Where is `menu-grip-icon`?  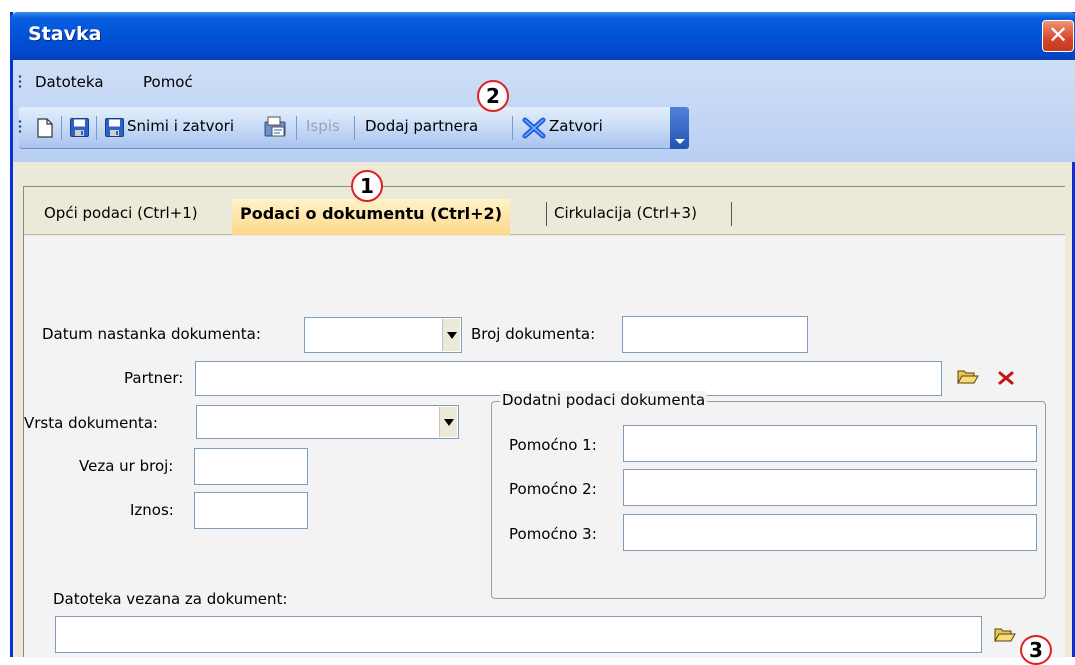 menu-grip-icon is located at coordinates (20, 82).